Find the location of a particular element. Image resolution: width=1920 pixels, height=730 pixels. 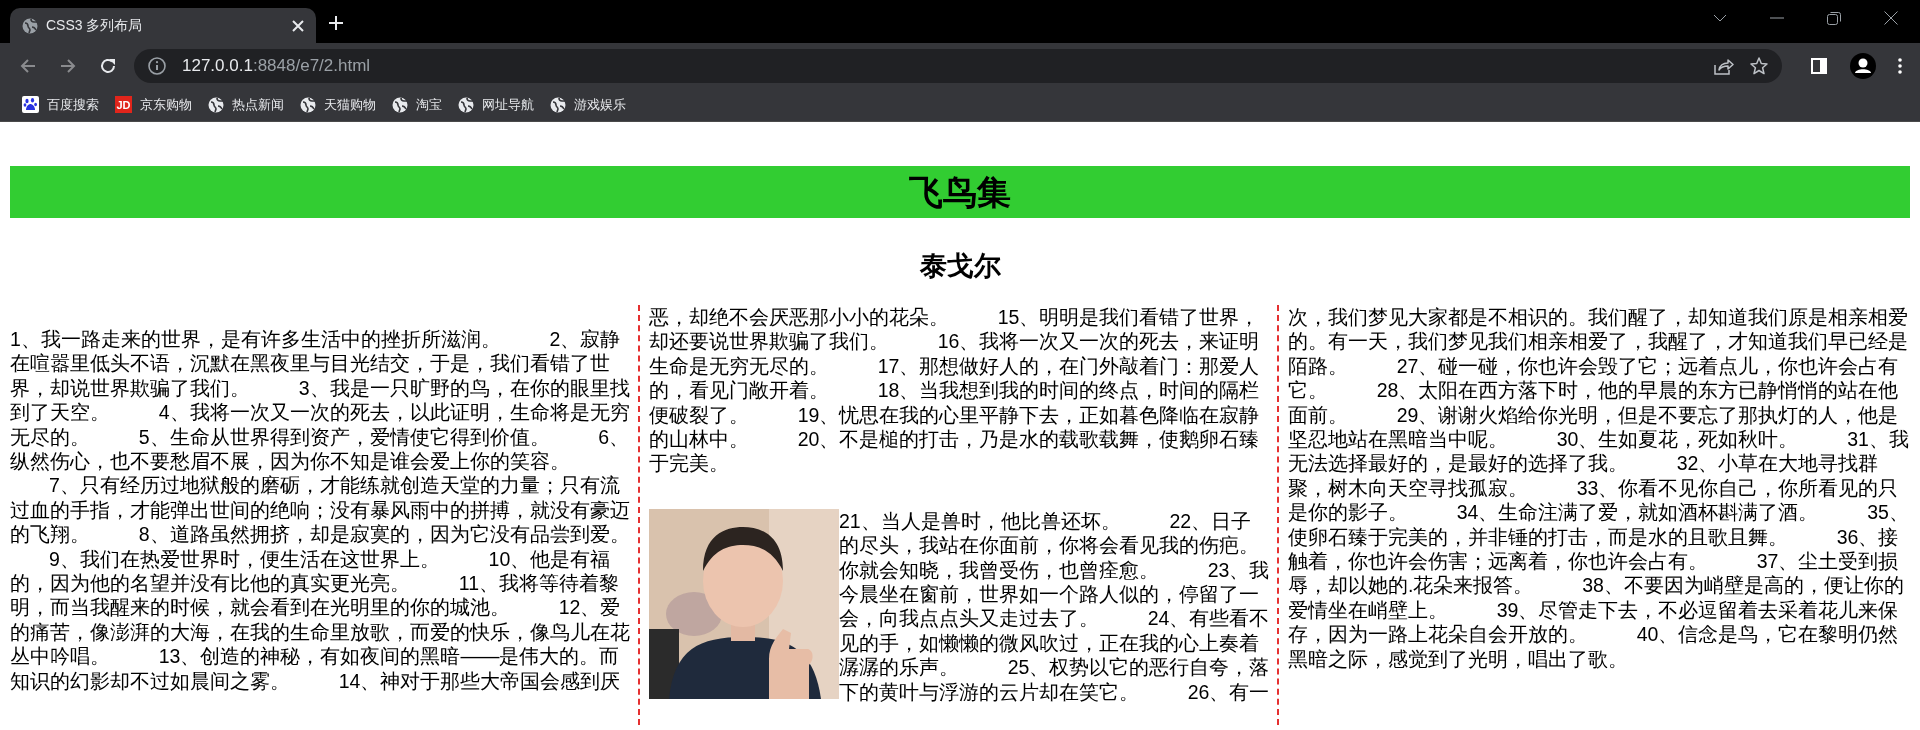

author-heading: 泰戈尔 is located at coordinates (960, 266).